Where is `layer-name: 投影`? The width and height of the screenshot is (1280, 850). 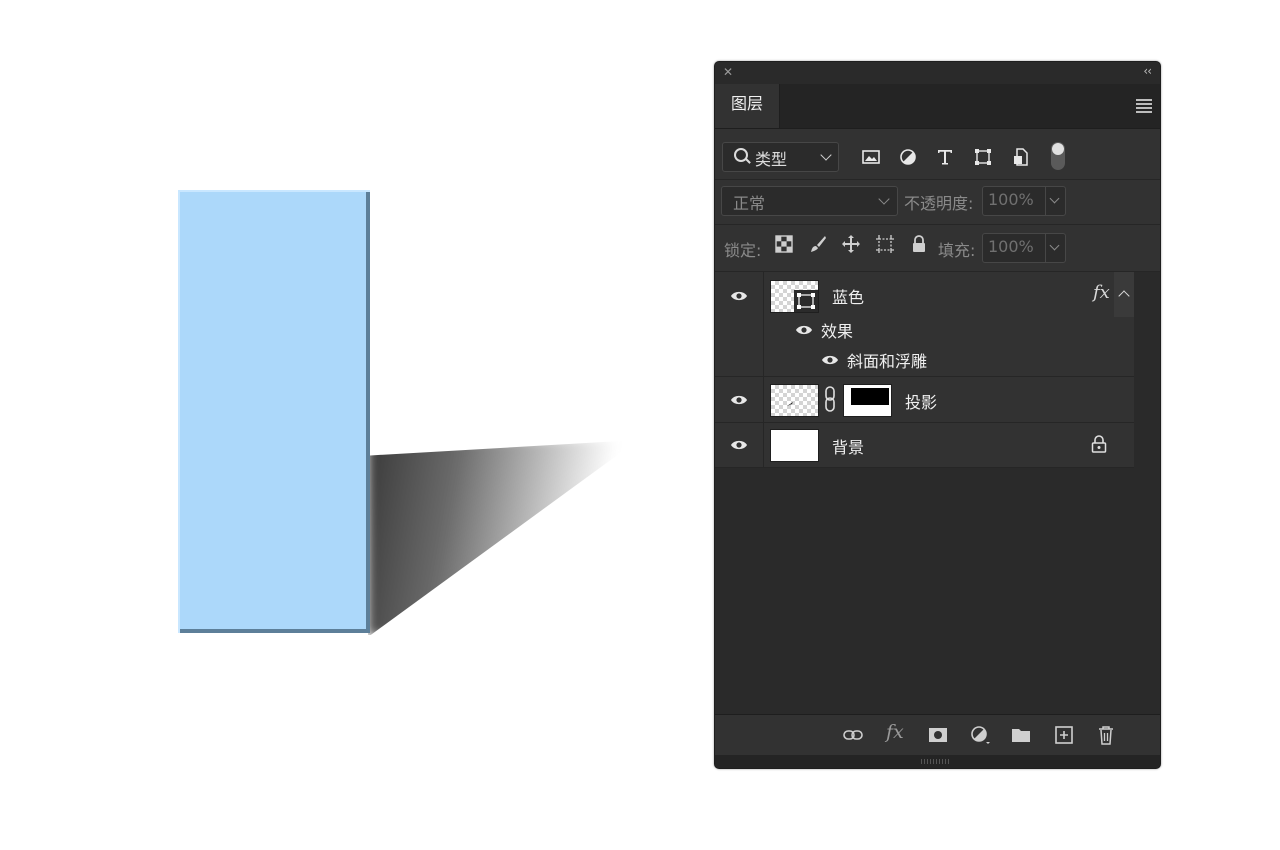
layer-name: 投影 is located at coordinates (921, 402).